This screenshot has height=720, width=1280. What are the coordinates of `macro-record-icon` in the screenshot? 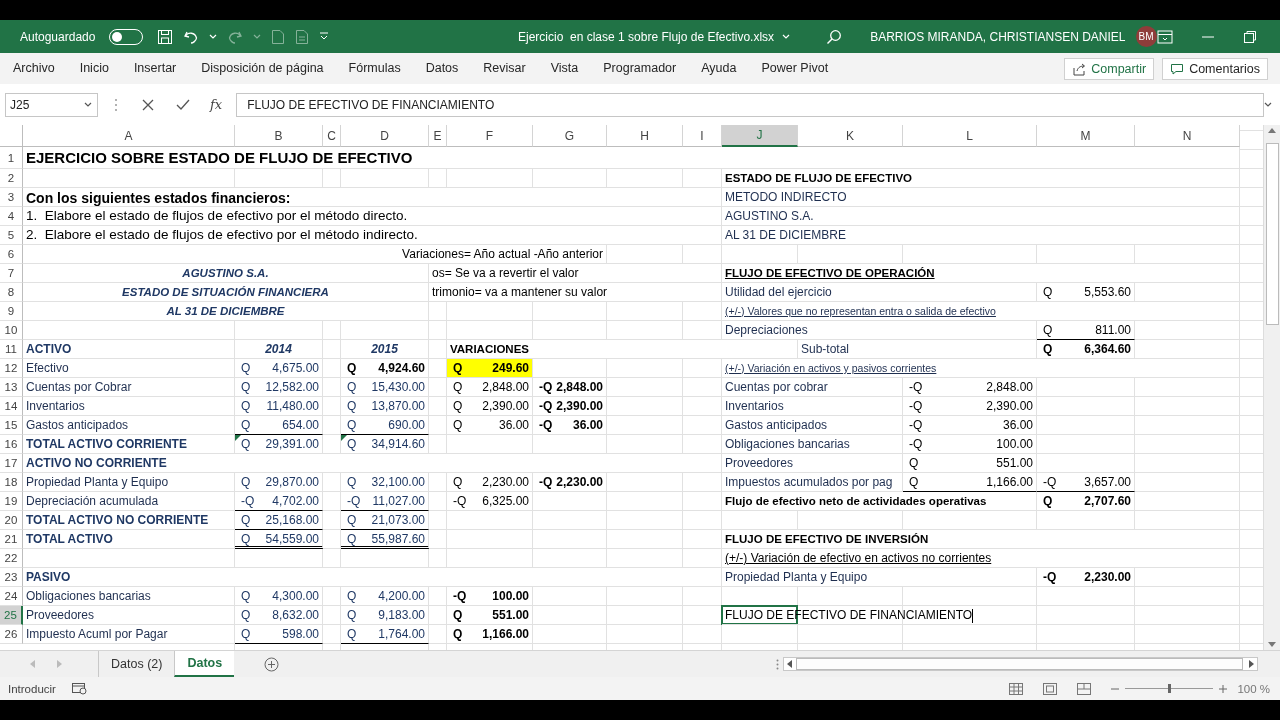 It's located at (79, 688).